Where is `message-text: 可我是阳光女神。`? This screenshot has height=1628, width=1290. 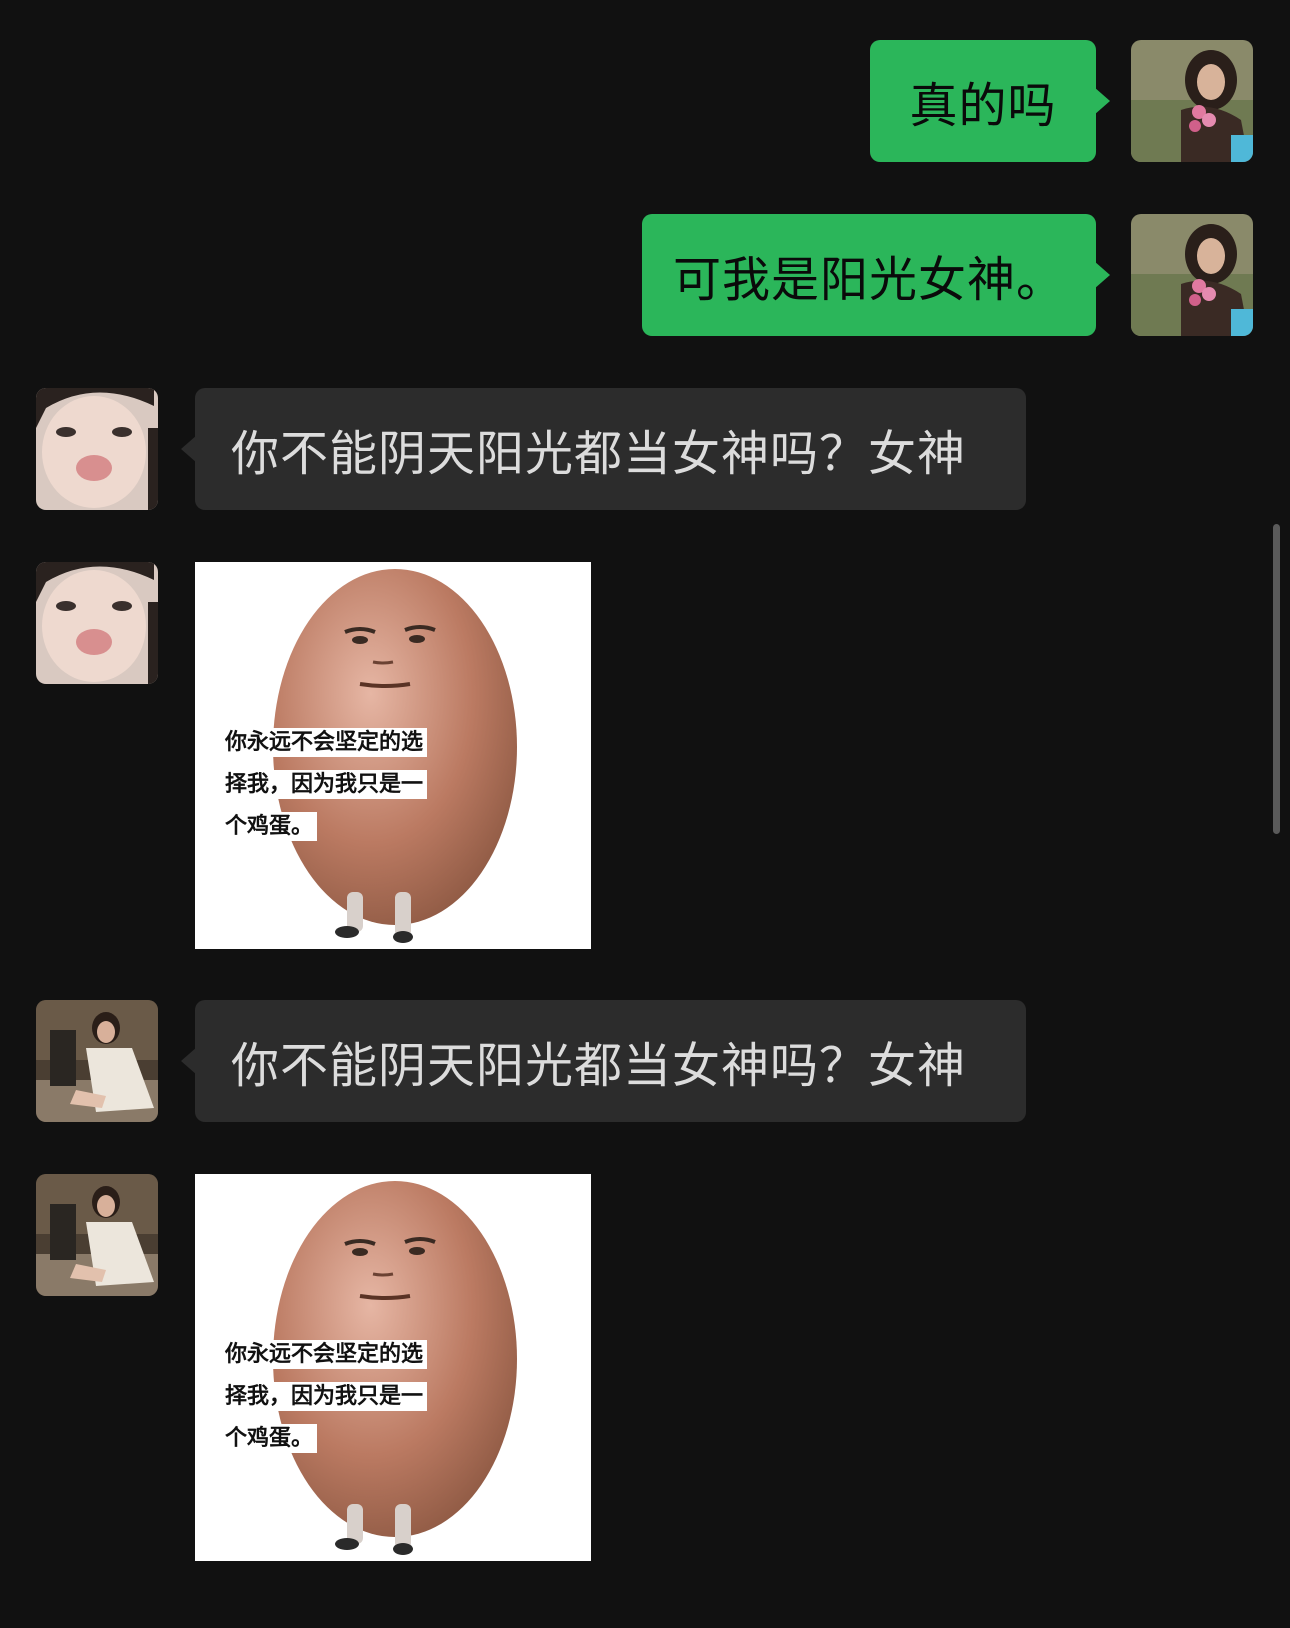
message-text: 可我是阳光女神。 is located at coordinates (868, 280).